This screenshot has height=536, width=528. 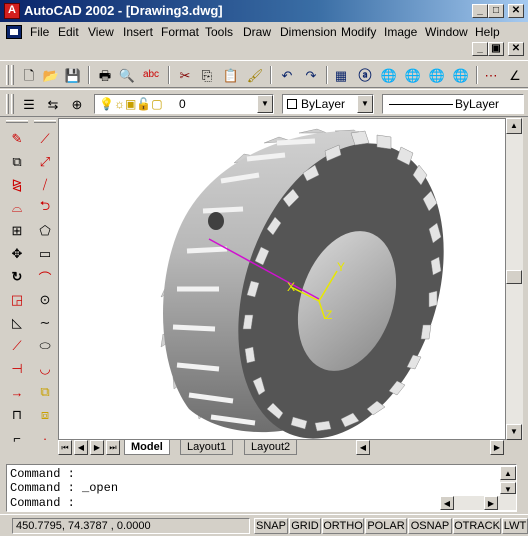 What do you see at coordinates (45, 438) in the screenshot?
I see `point-icon: ·` at bounding box center [45, 438].